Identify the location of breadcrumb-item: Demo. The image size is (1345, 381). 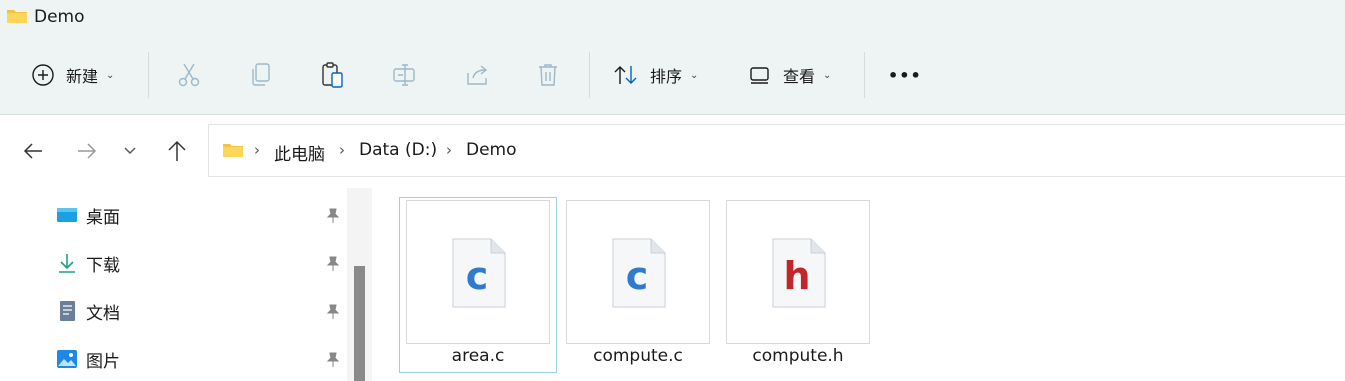
(491, 150).